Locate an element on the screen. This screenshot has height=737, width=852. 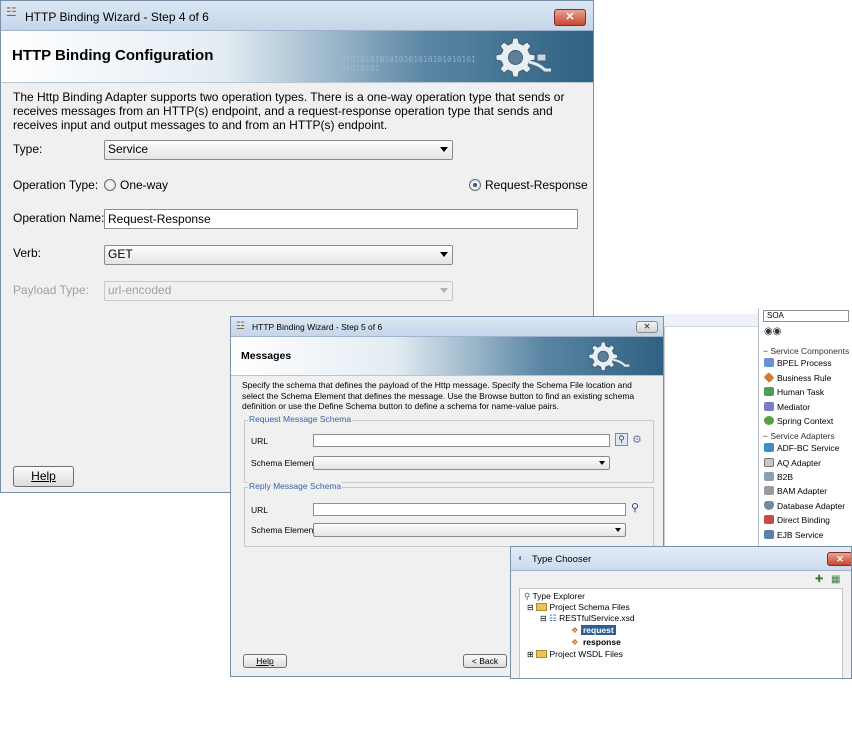
reply-url-label: URL is located at coordinates (260, 510).